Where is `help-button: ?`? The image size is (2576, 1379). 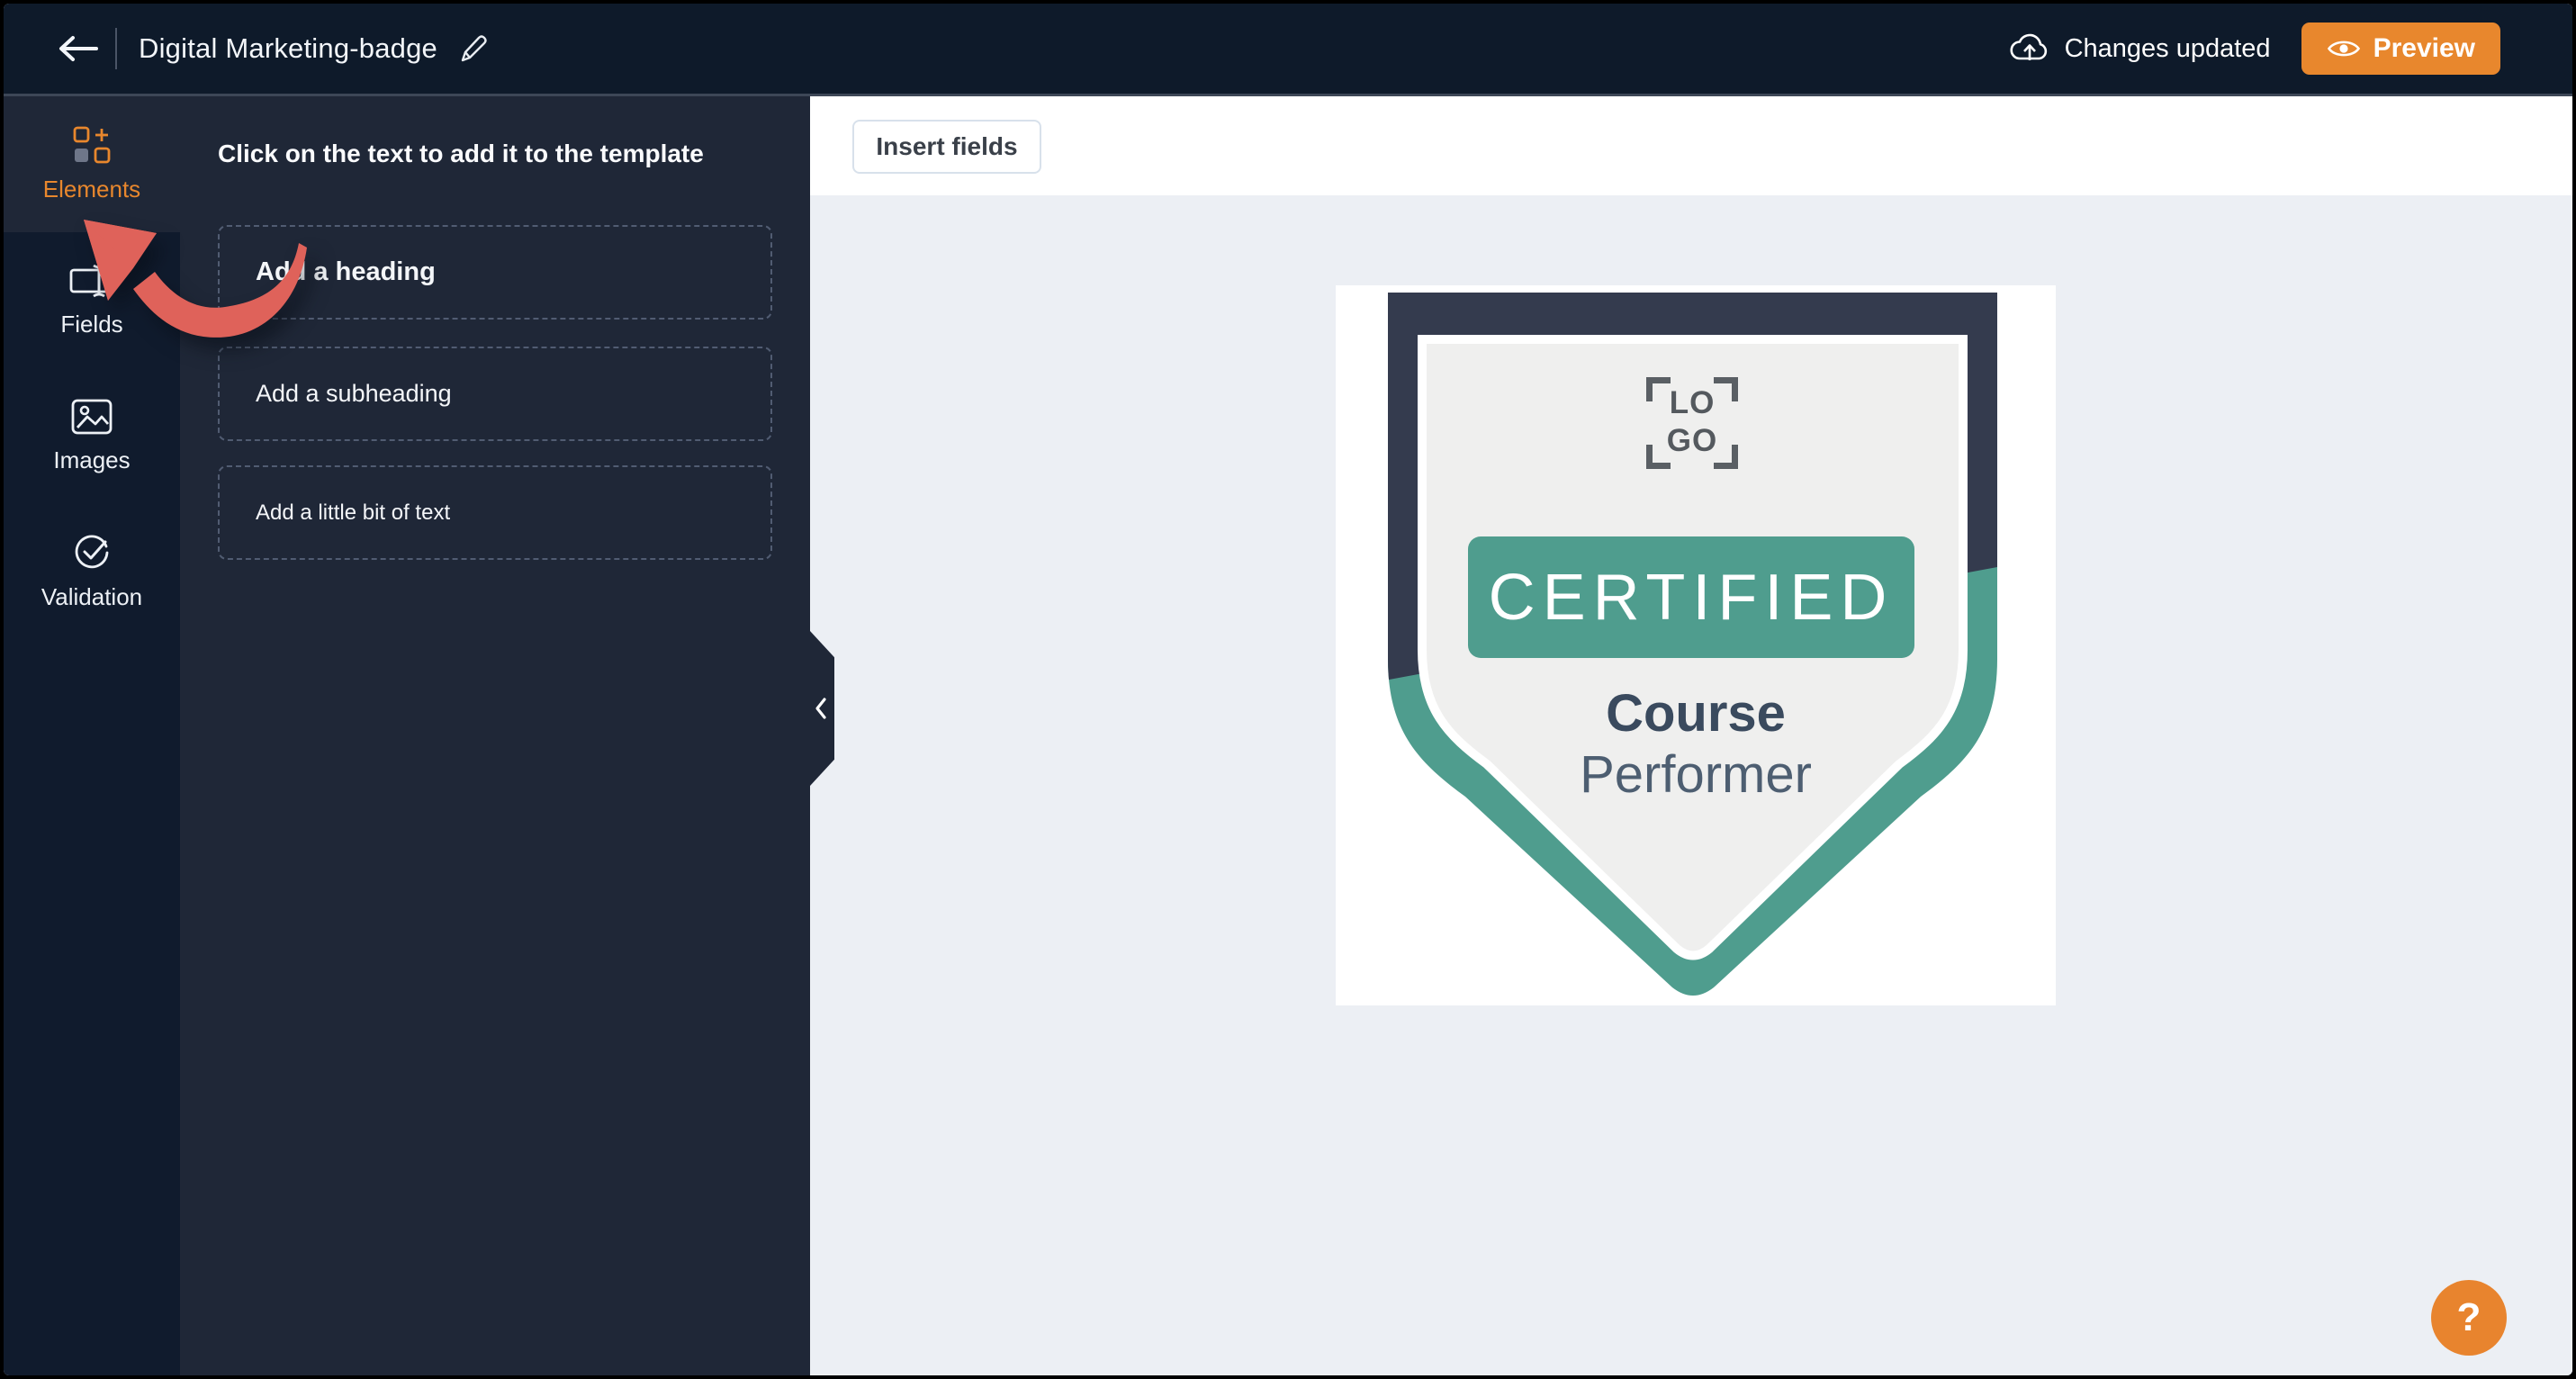 help-button: ? is located at coordinates (2469, 1318).